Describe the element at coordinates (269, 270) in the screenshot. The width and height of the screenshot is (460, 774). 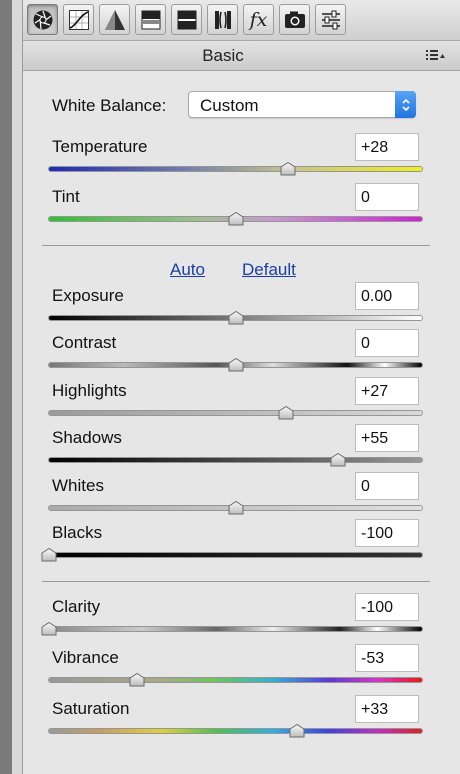
I see `default-link: Default` at that location.